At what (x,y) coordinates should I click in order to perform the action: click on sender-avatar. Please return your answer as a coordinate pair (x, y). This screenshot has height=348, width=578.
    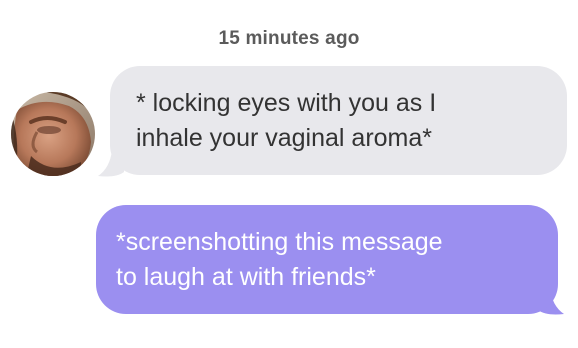
    Looking at the image, I should click on (53, 134).